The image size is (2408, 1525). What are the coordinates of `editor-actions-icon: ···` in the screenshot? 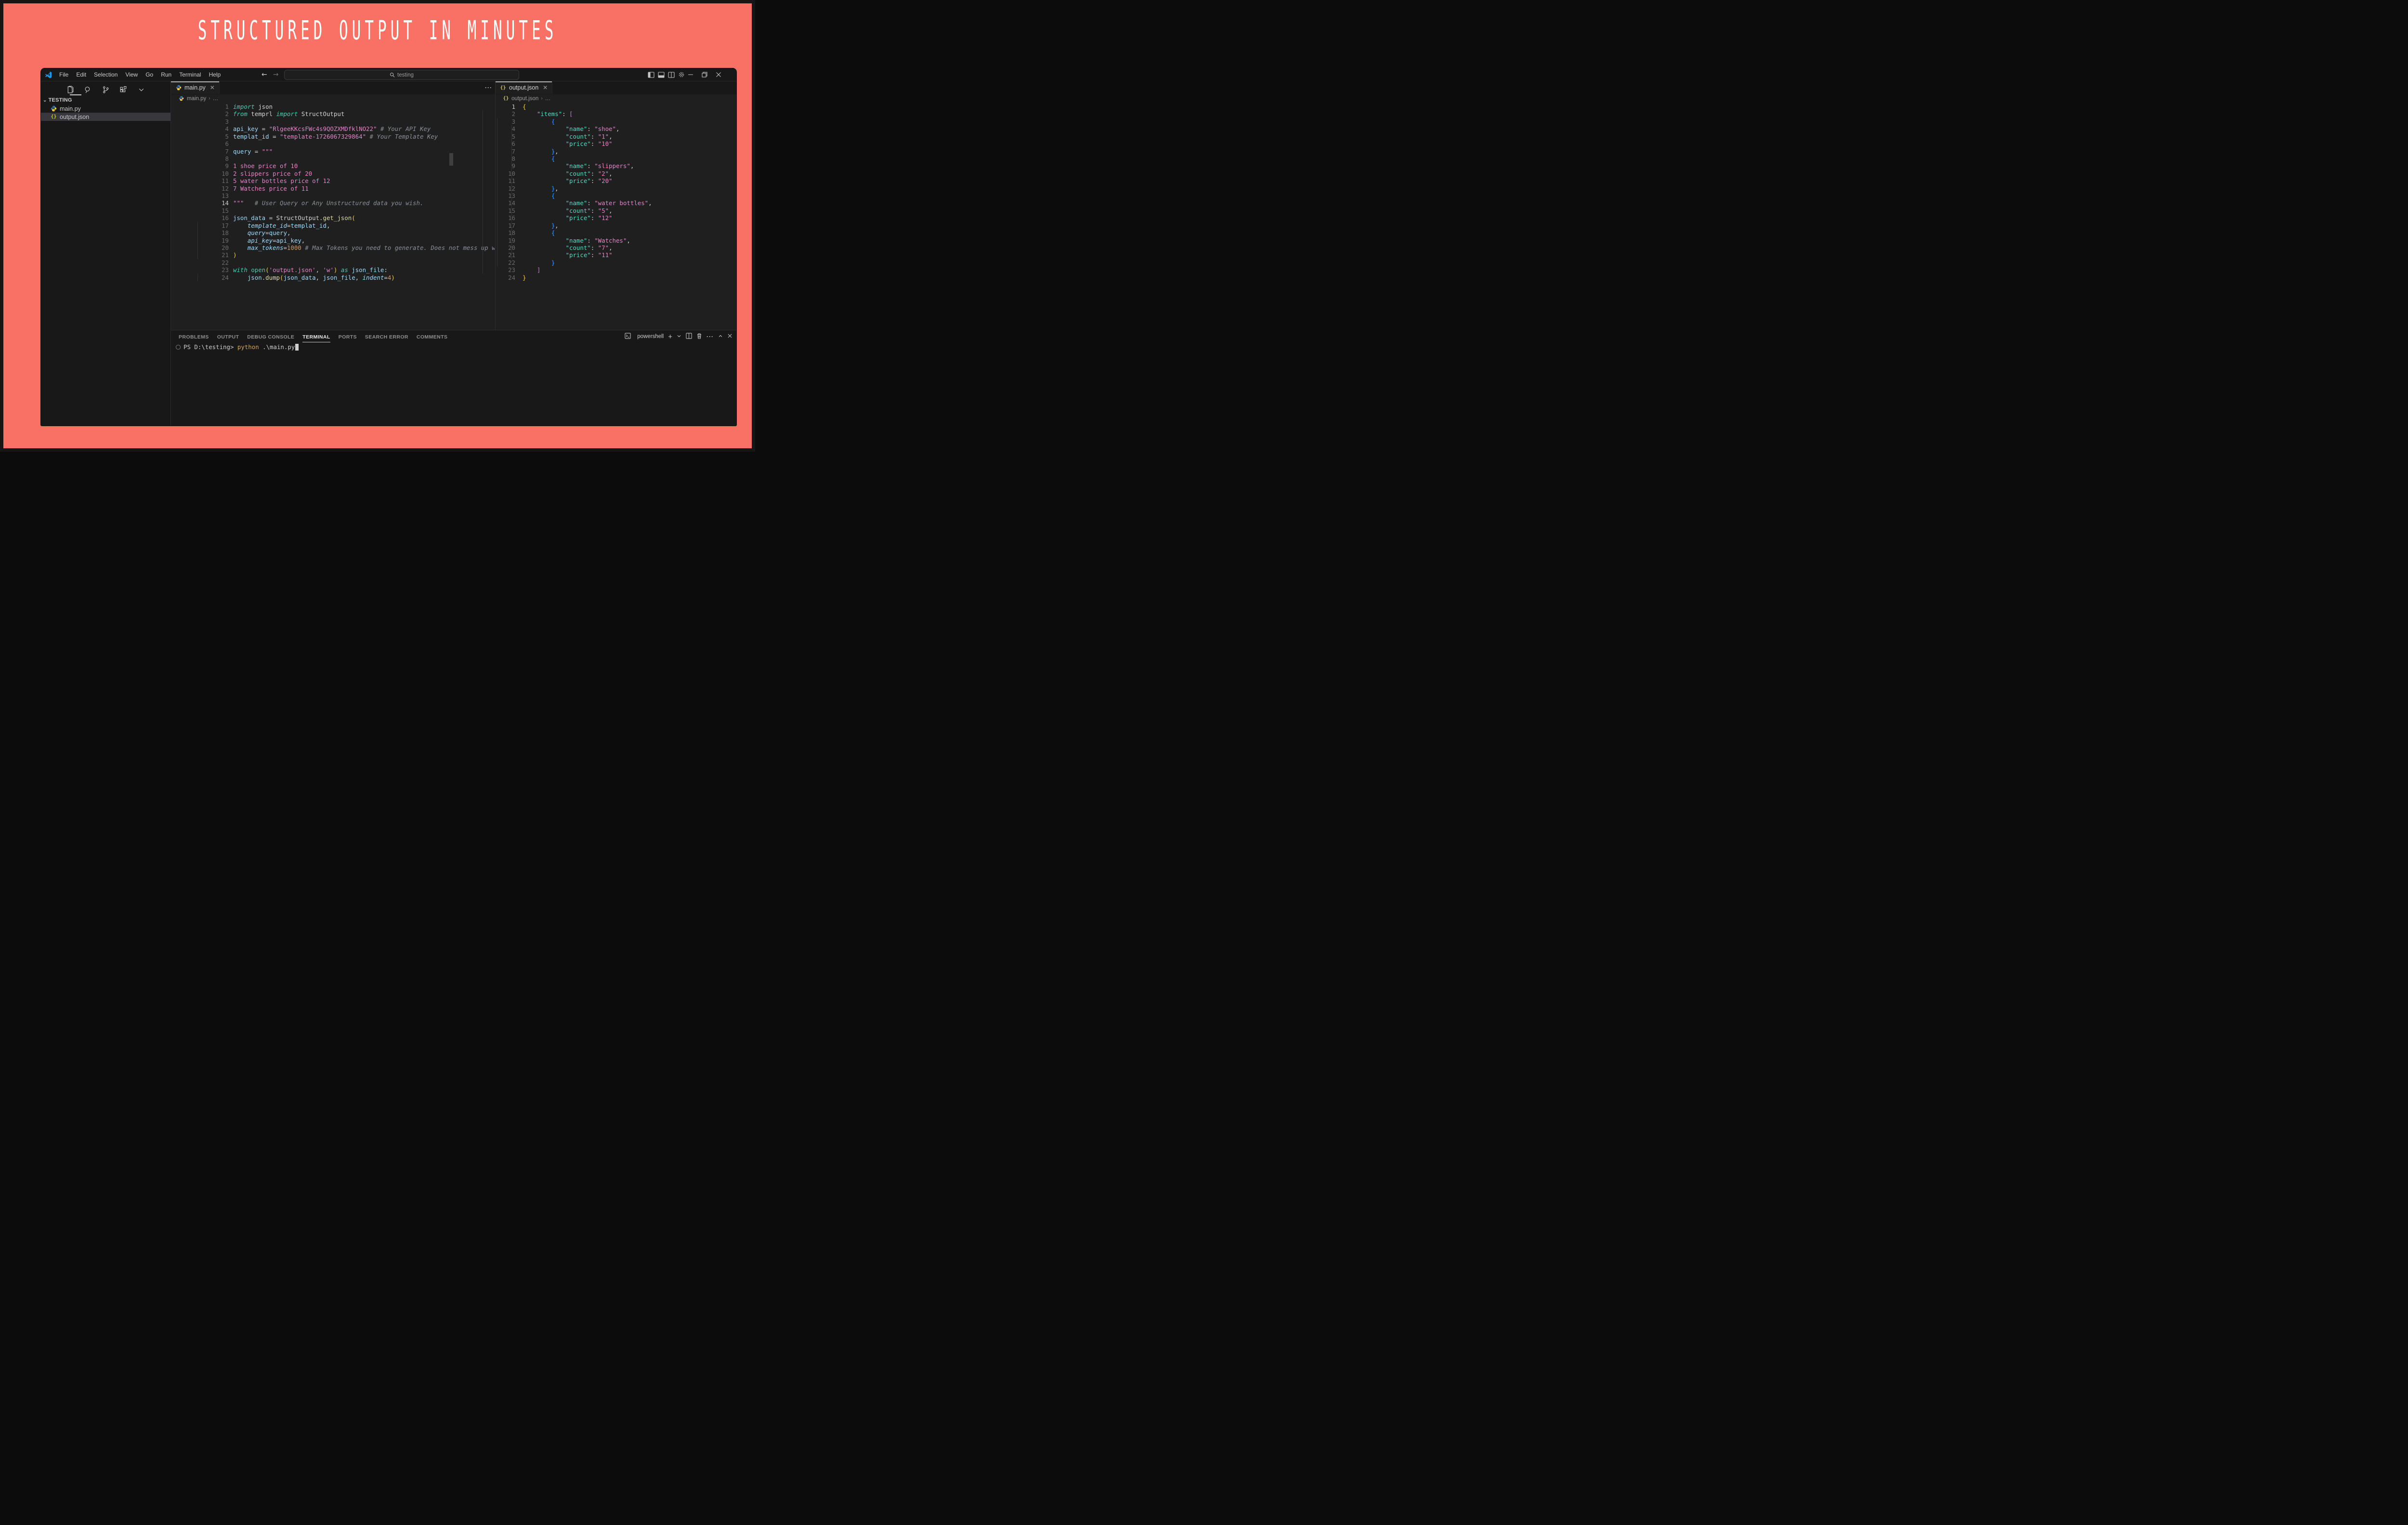 It's located at (488, 87).